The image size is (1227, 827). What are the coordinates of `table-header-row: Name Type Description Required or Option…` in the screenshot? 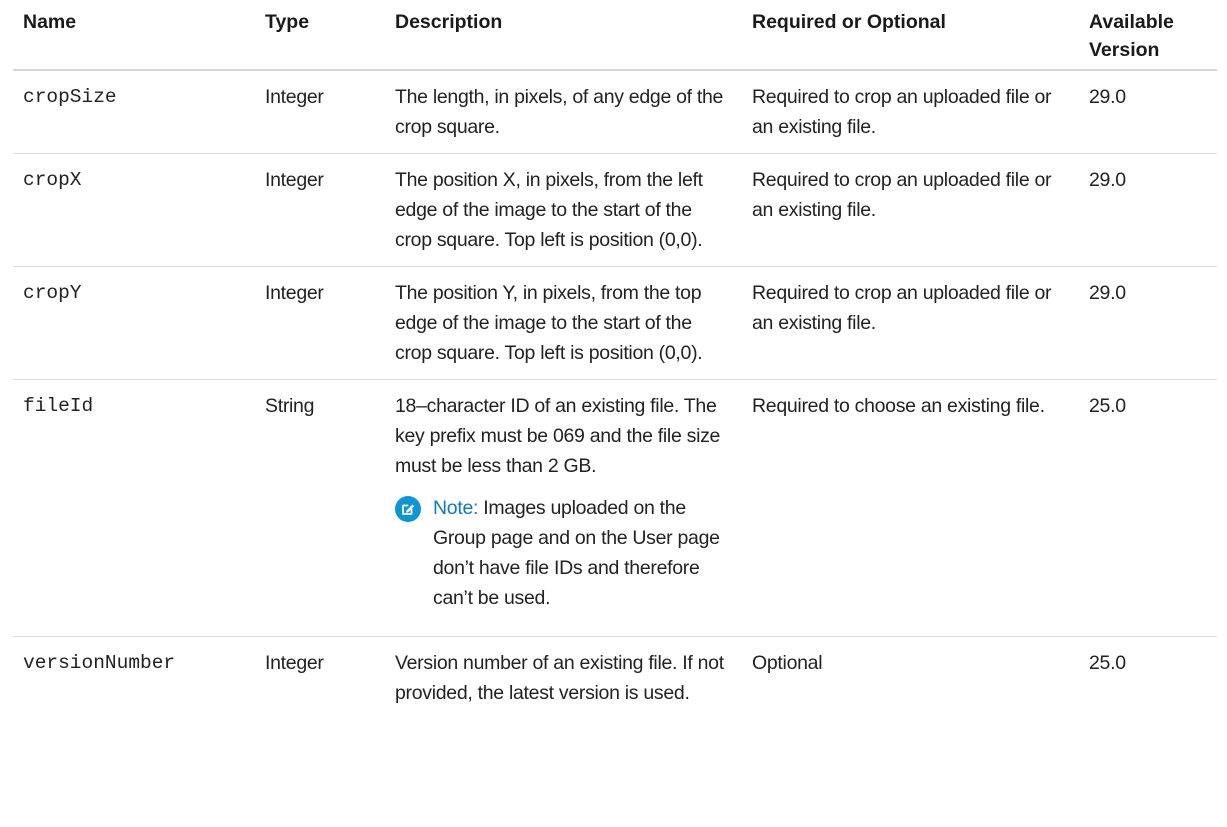 It's located at (615, 35).